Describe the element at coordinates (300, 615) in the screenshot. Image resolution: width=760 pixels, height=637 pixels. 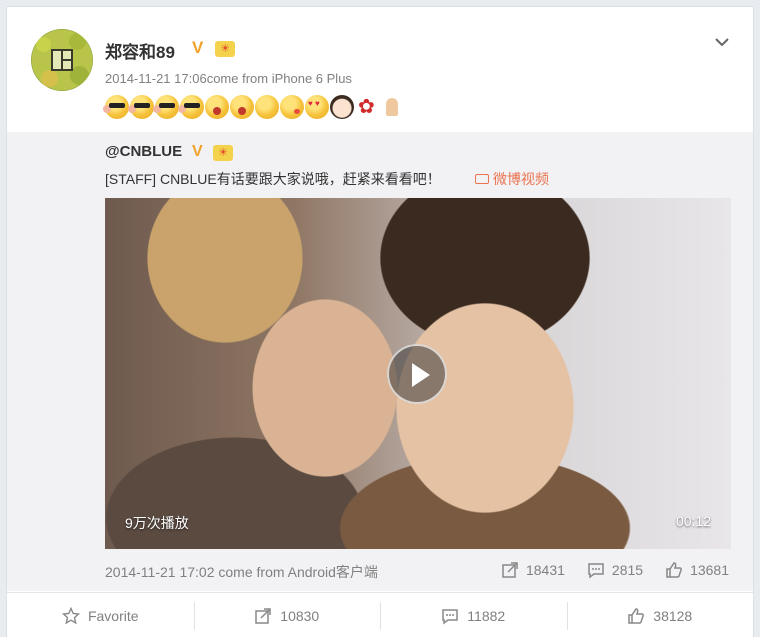
I see `repost-count: 10830` at that location.